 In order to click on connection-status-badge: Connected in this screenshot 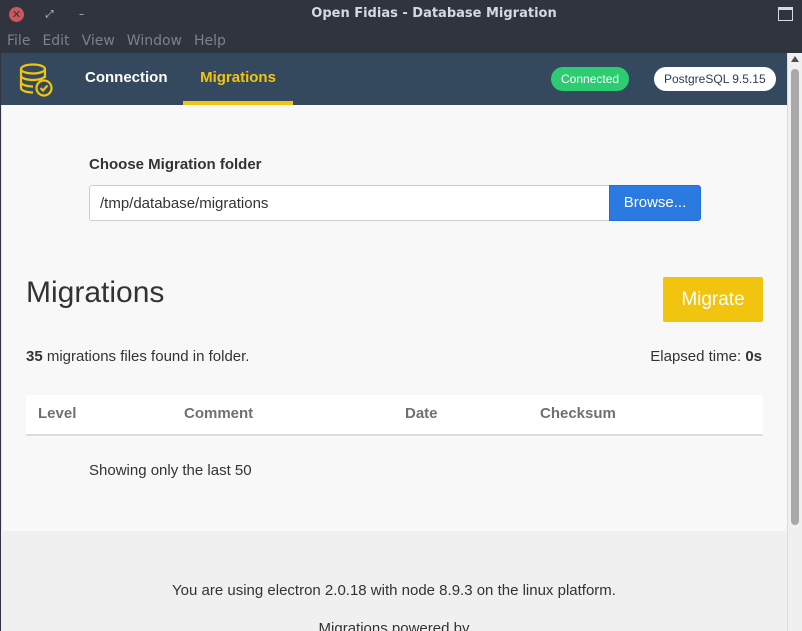, I will do `click(590, 79)`.